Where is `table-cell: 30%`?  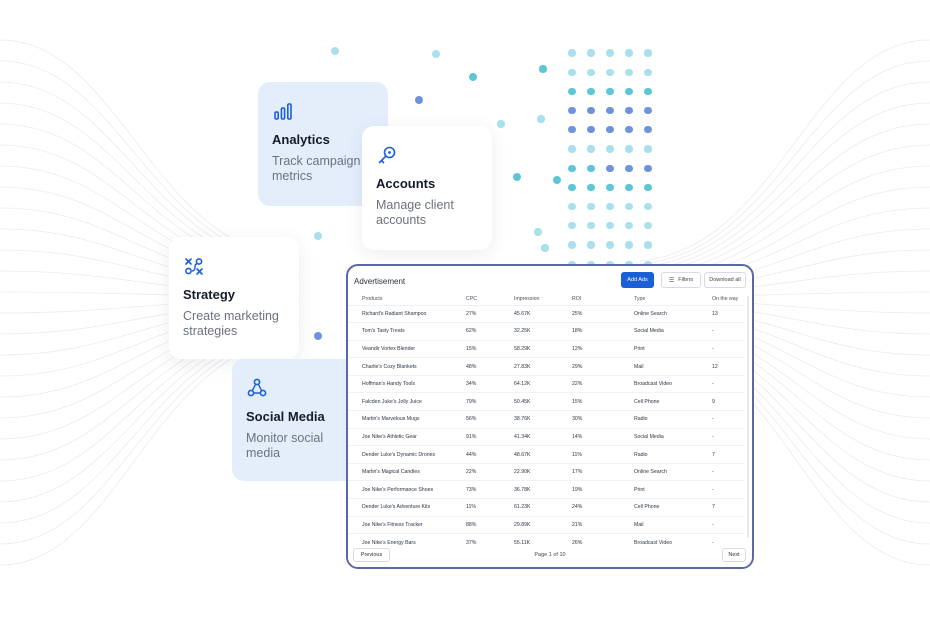 table-cell: 30% is located at coordinates (589, 419).